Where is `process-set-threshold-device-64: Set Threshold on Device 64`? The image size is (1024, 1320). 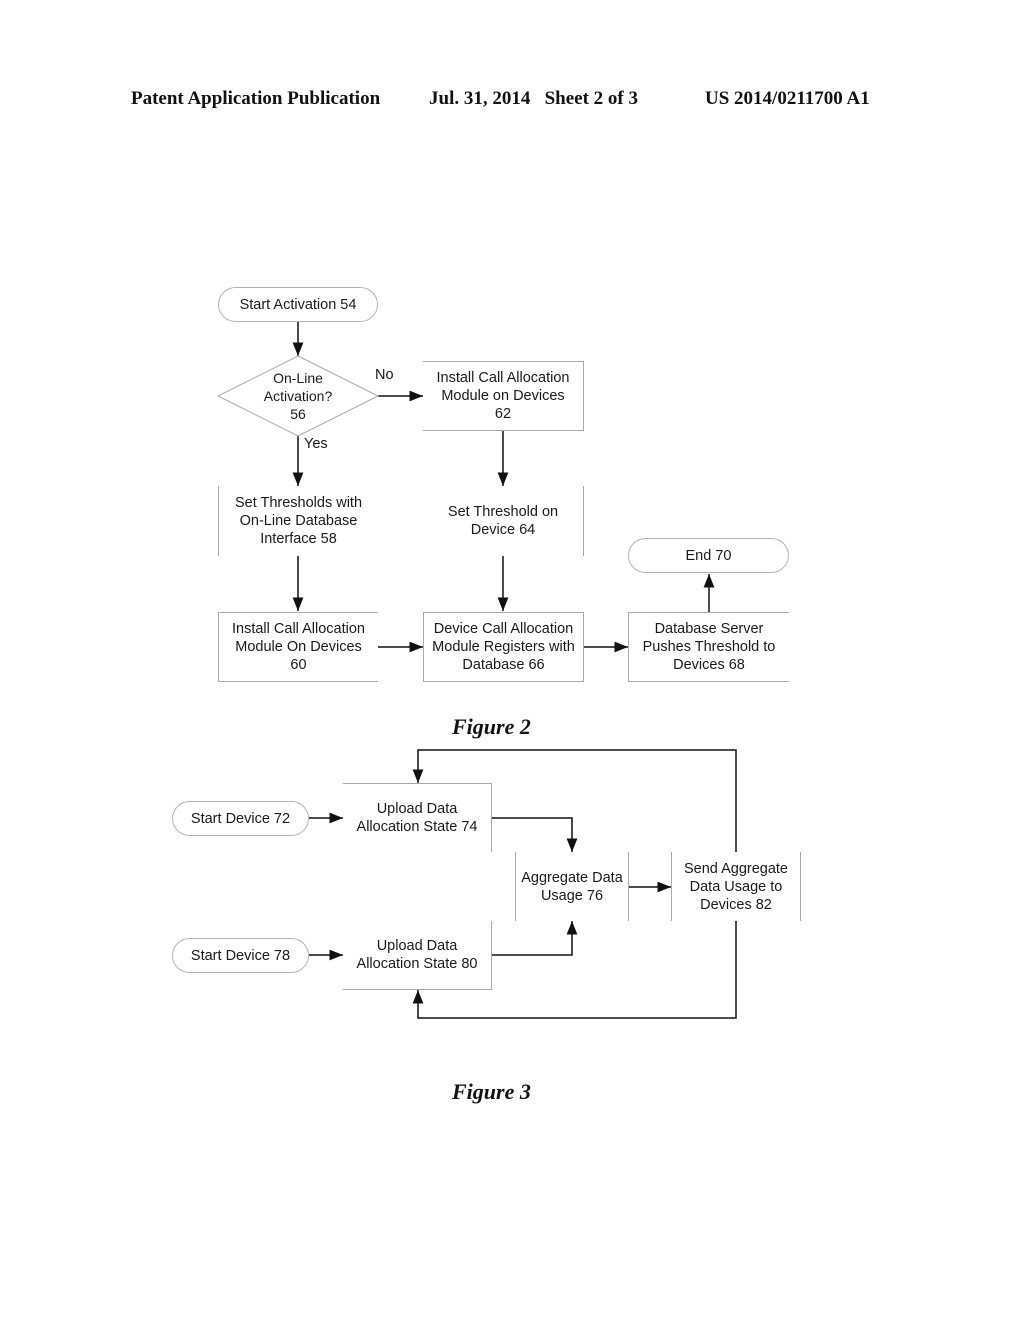
process-set-threshold-device-64: Set Threshold on Device 64 is located at coordinates (503, 521).